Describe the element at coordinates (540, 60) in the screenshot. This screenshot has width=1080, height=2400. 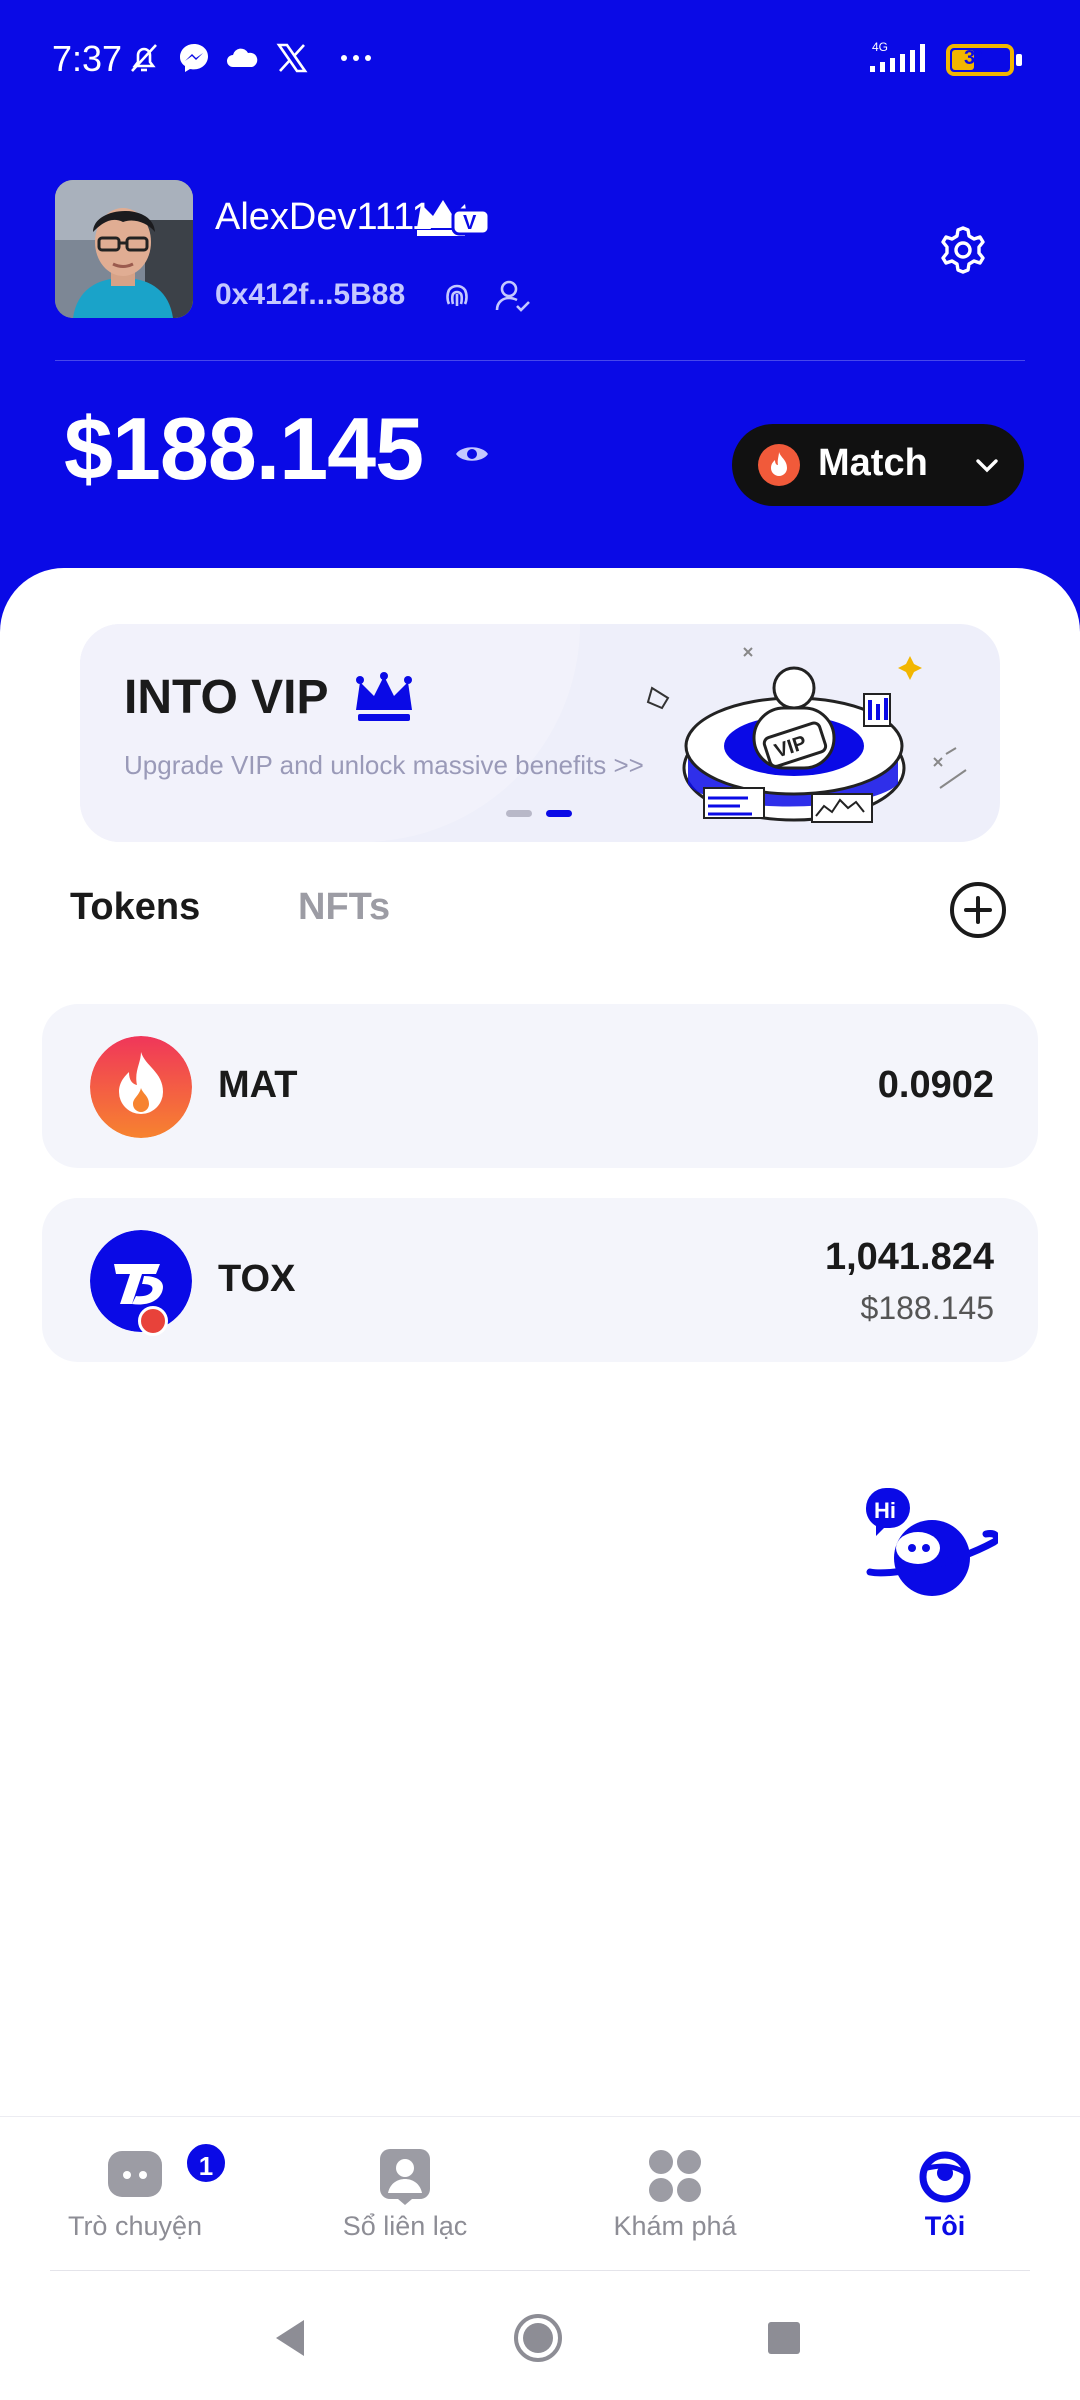
I see `status-bar: 7:37 4G 34` at that location.